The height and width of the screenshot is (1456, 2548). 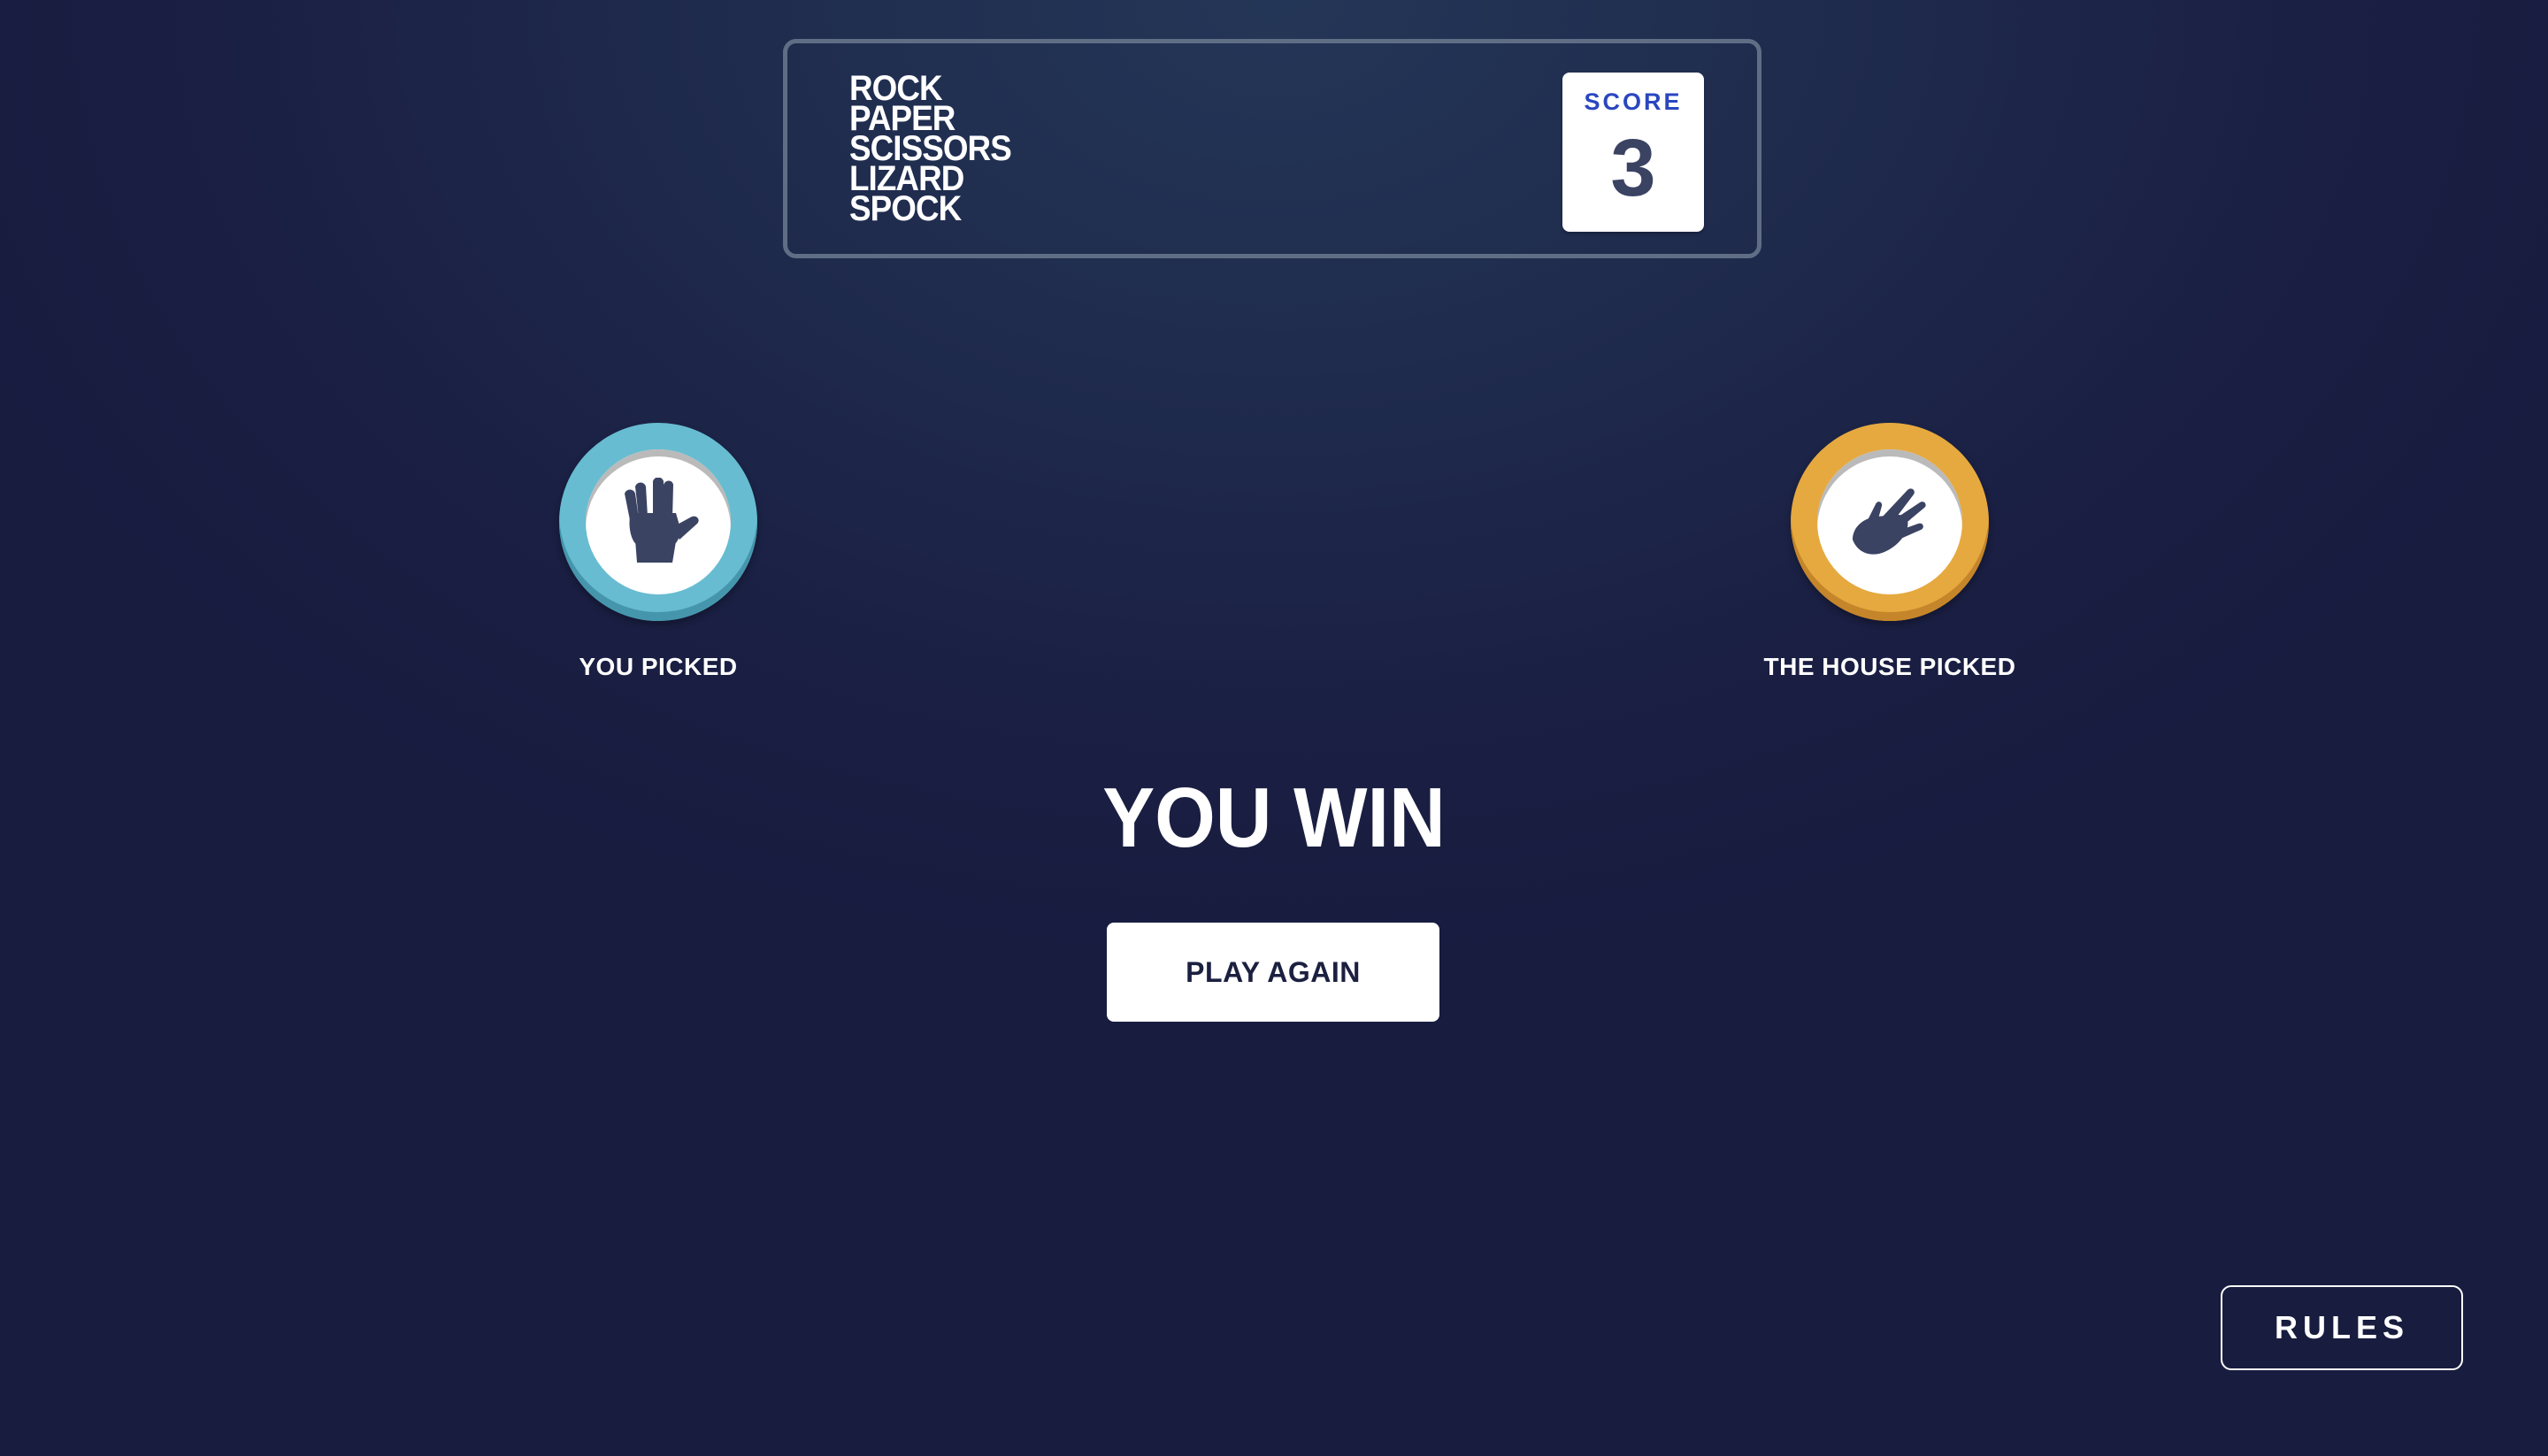 What do you see at coordinates (1889, 666) in the screenshot?
I see `house-pick-label: THE HOUSE PICKED` at bounding box center [1889, 666].